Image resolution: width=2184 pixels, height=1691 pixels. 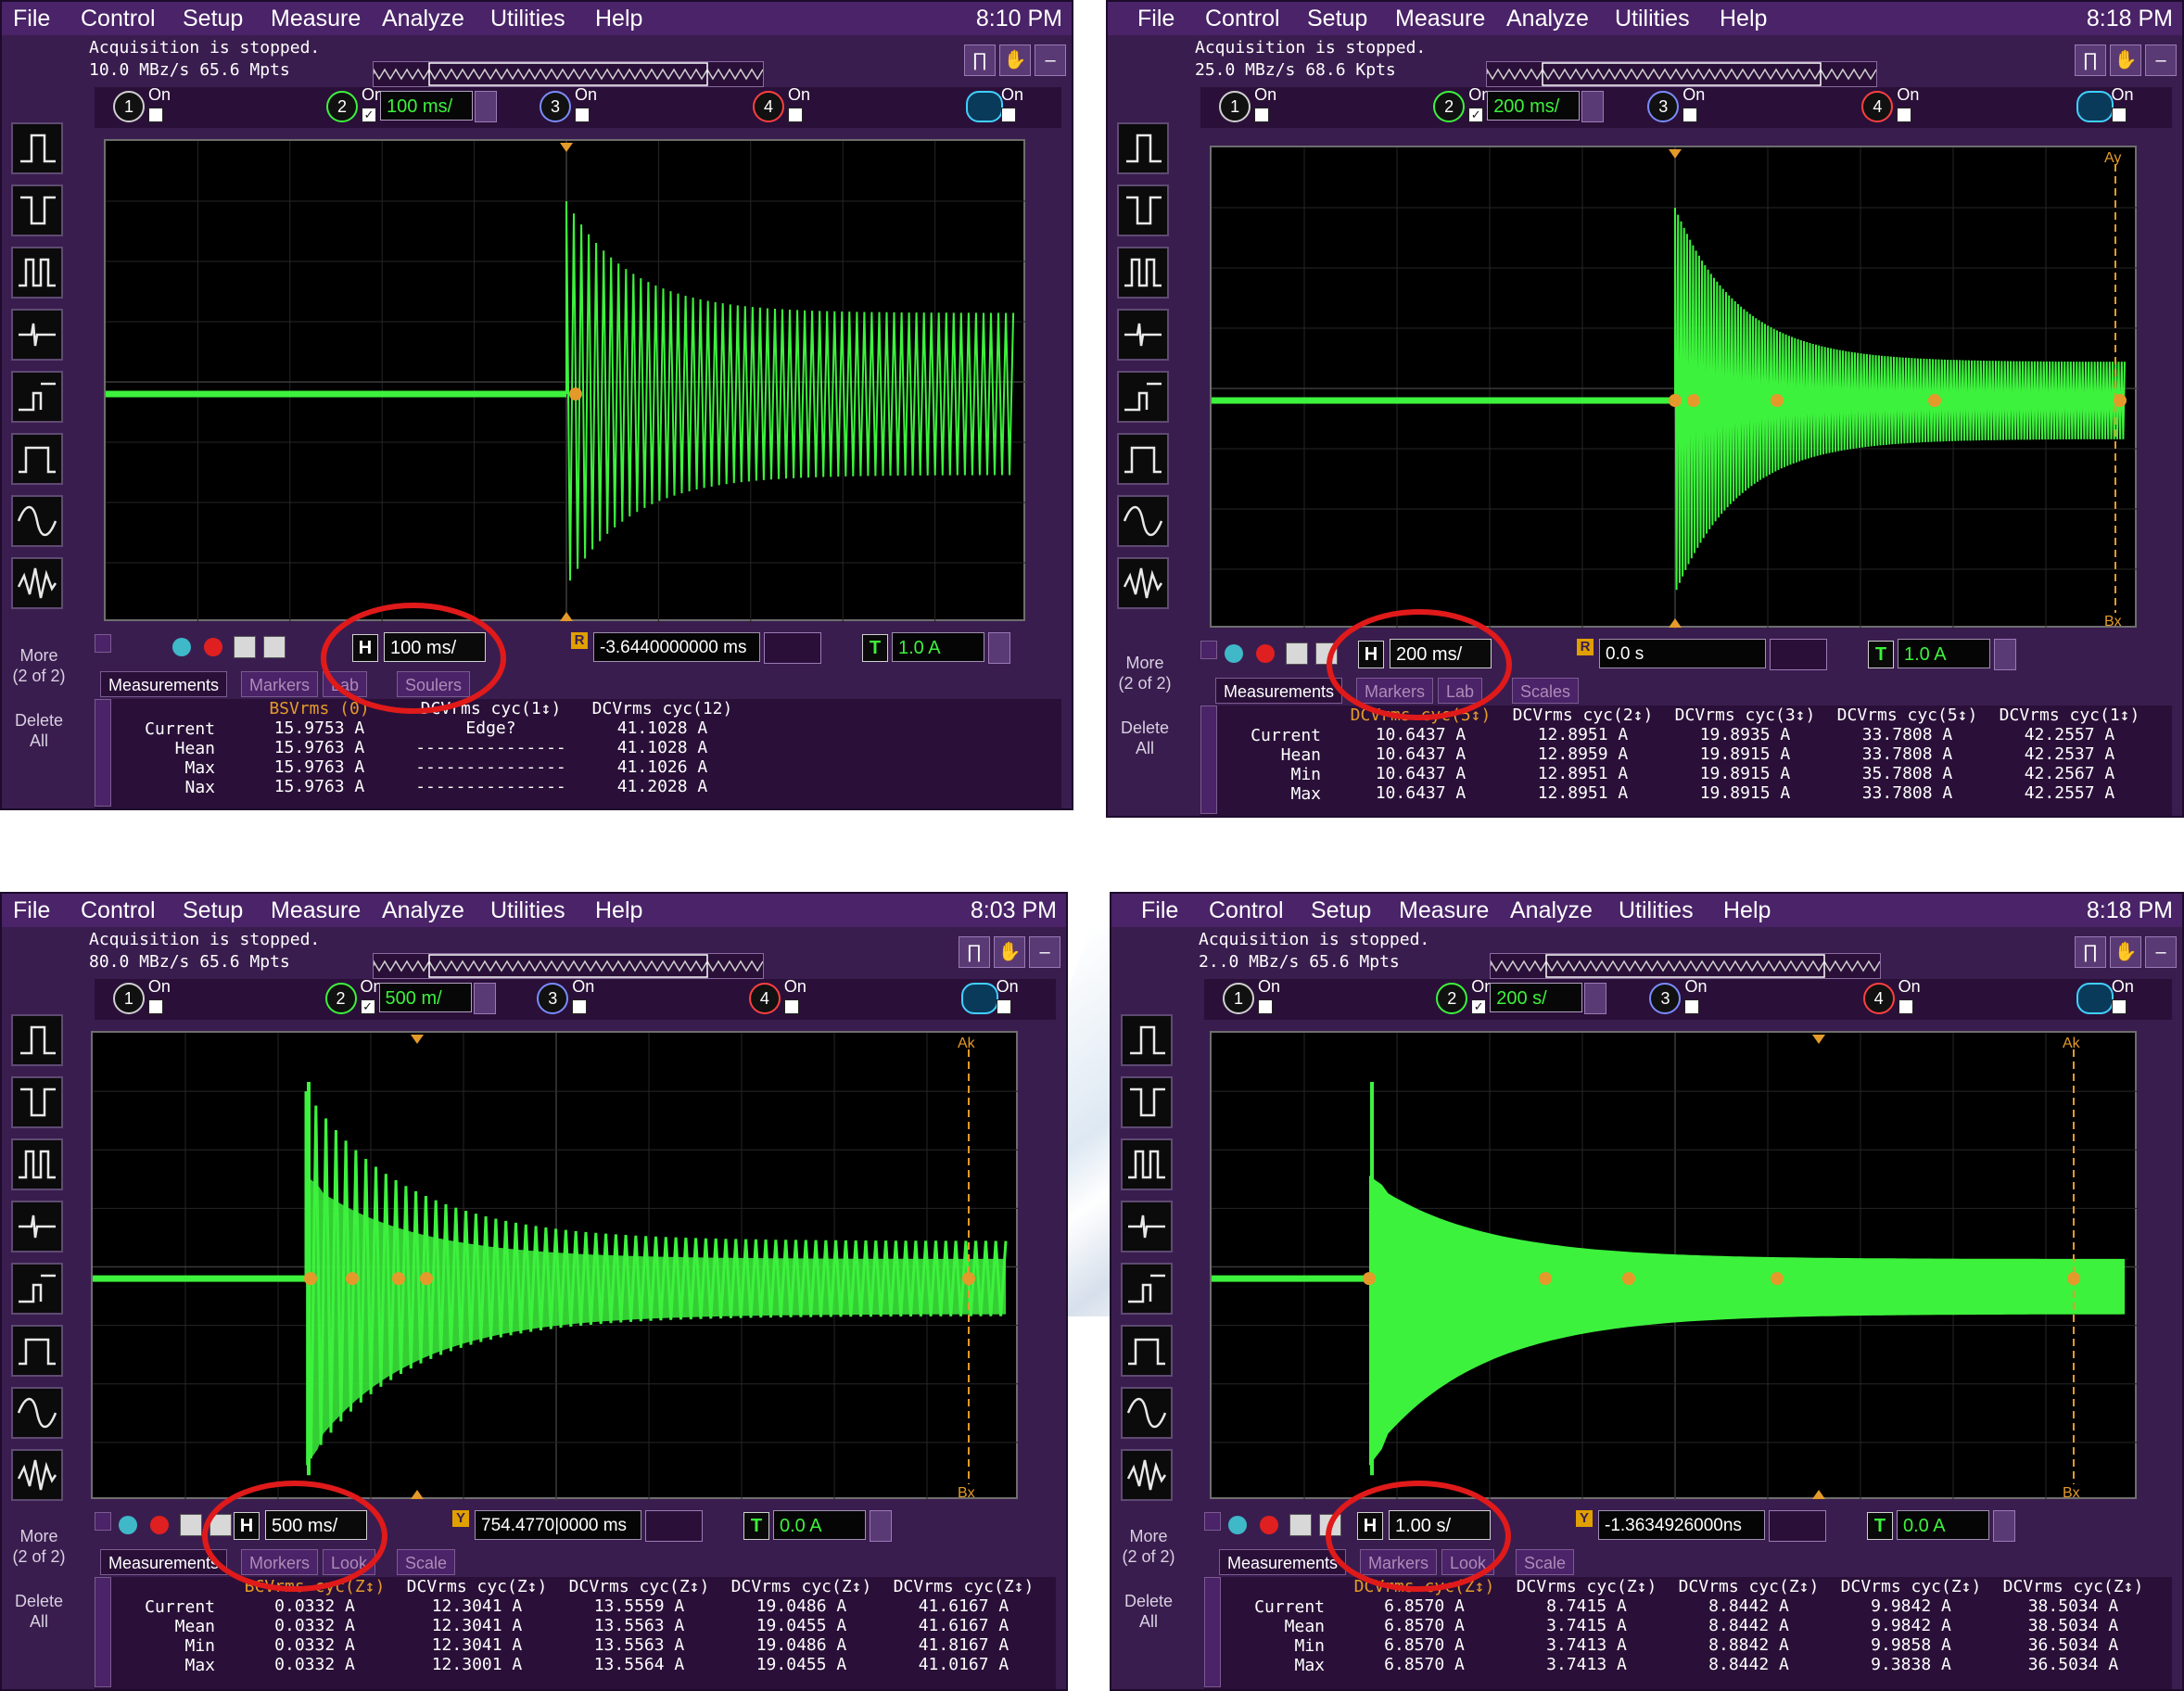 I want to click on channel-2-icon: 2, so click(x=342, y=106).